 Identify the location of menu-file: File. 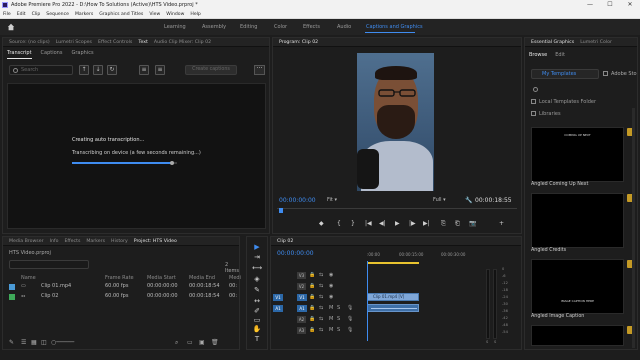
(7, 14).